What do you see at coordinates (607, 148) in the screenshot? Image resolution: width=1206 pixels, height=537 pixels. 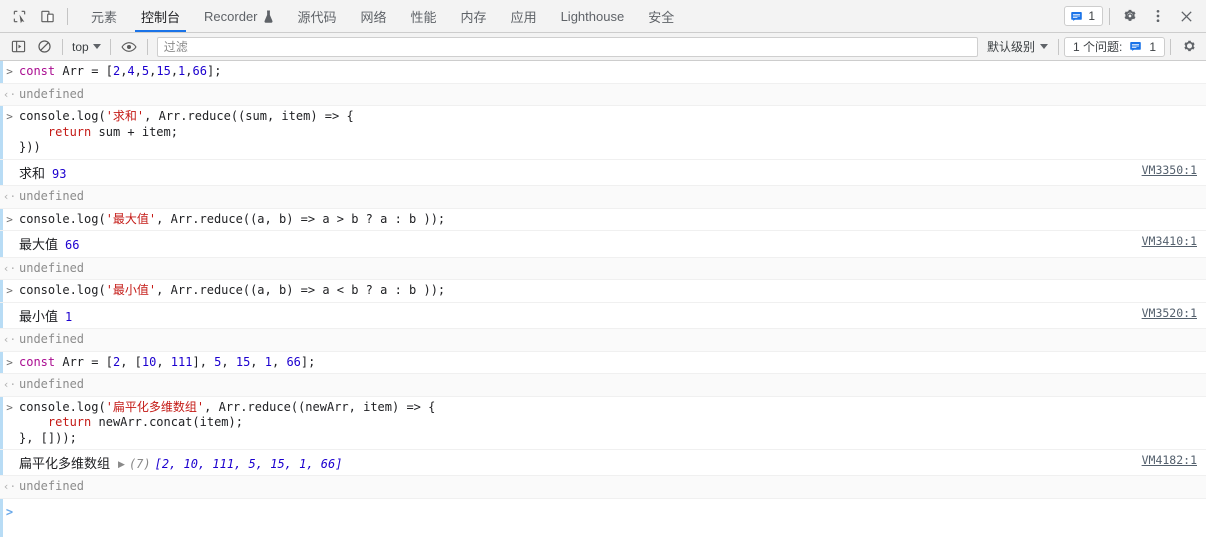 I see `code-line: }))` at bounding box center [607, 148].